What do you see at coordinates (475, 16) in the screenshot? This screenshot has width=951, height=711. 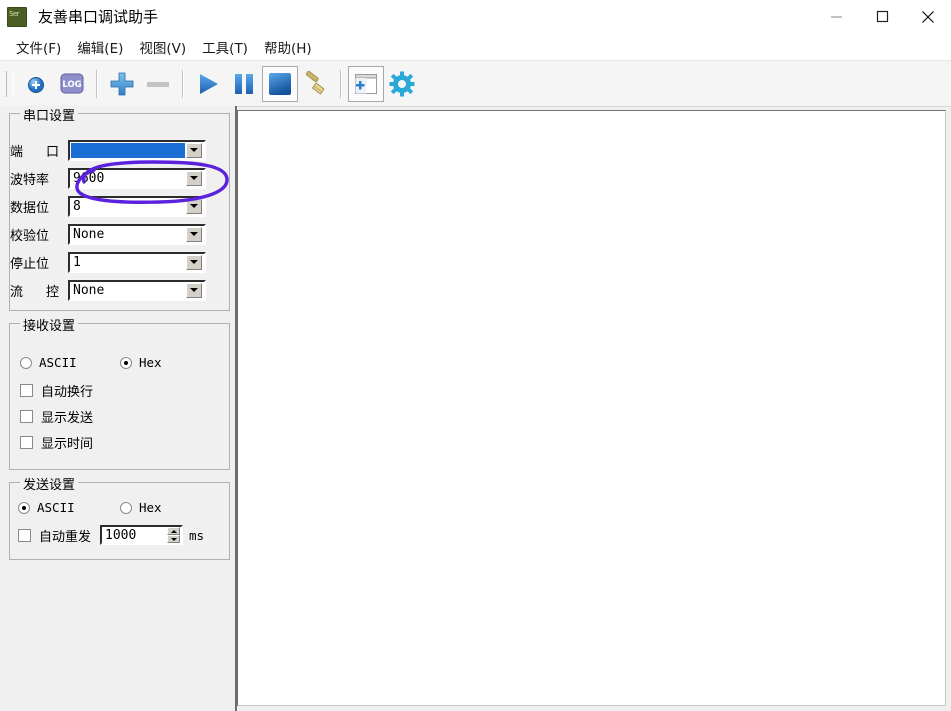 I see `title-bar: 友善串口调试助手` at bounding box center [475, 16].